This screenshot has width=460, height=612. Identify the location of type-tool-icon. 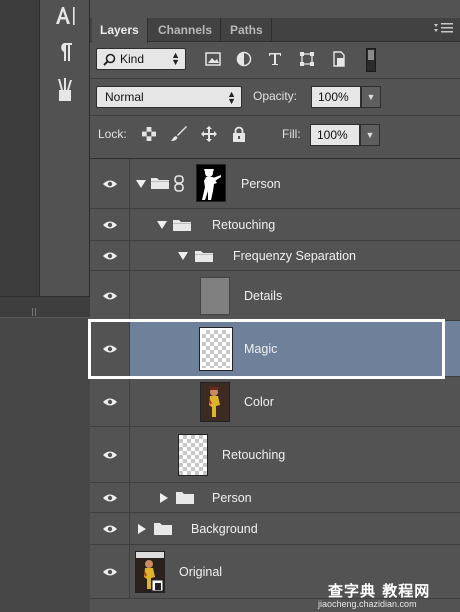
(65, 16).